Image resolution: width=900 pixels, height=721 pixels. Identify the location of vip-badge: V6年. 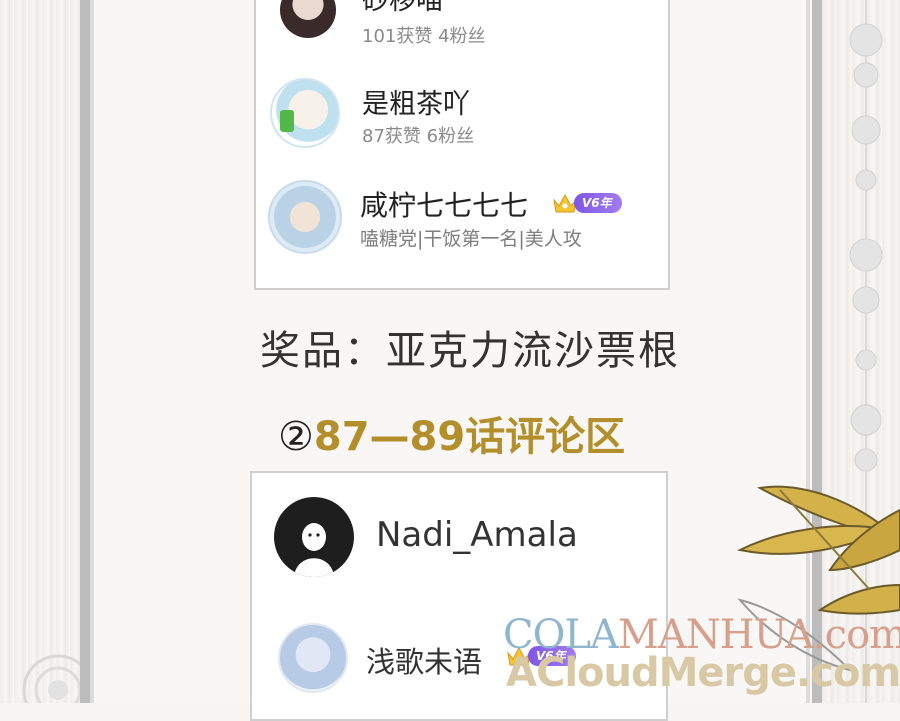
(587, 203).